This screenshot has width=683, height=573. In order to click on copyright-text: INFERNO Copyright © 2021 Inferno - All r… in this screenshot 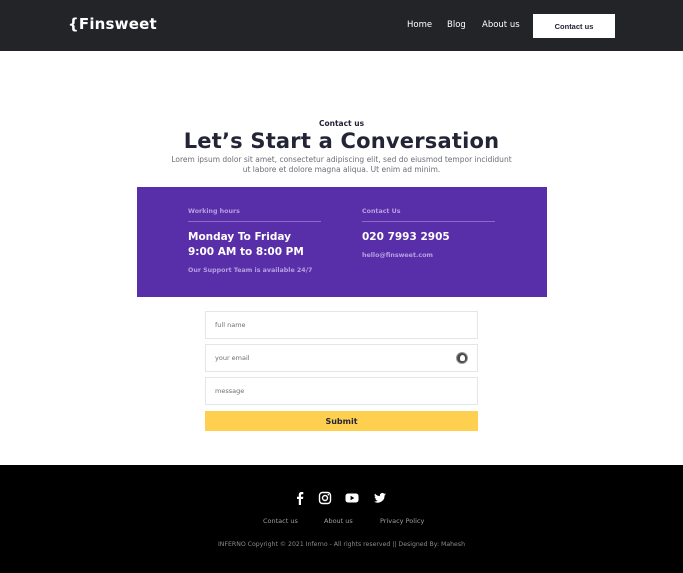, I will do `click(341, 544)`.